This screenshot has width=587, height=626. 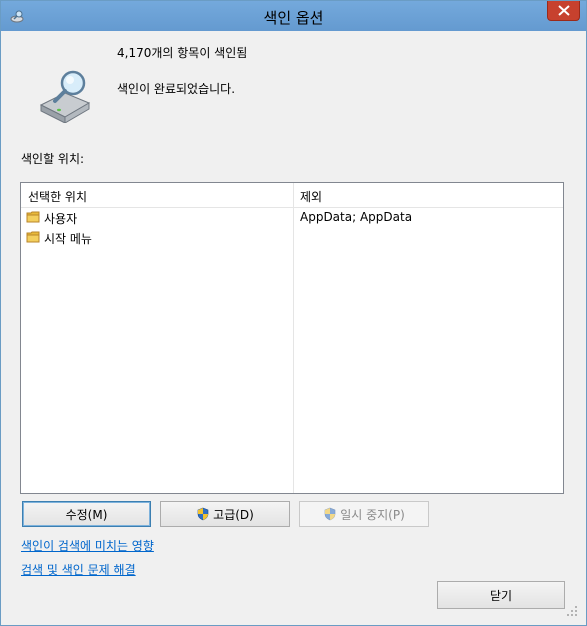 What do you see at coordinates (61, 219) in the screenshot?
I see `location-name: 사용자` at bounding box center [61, 219].